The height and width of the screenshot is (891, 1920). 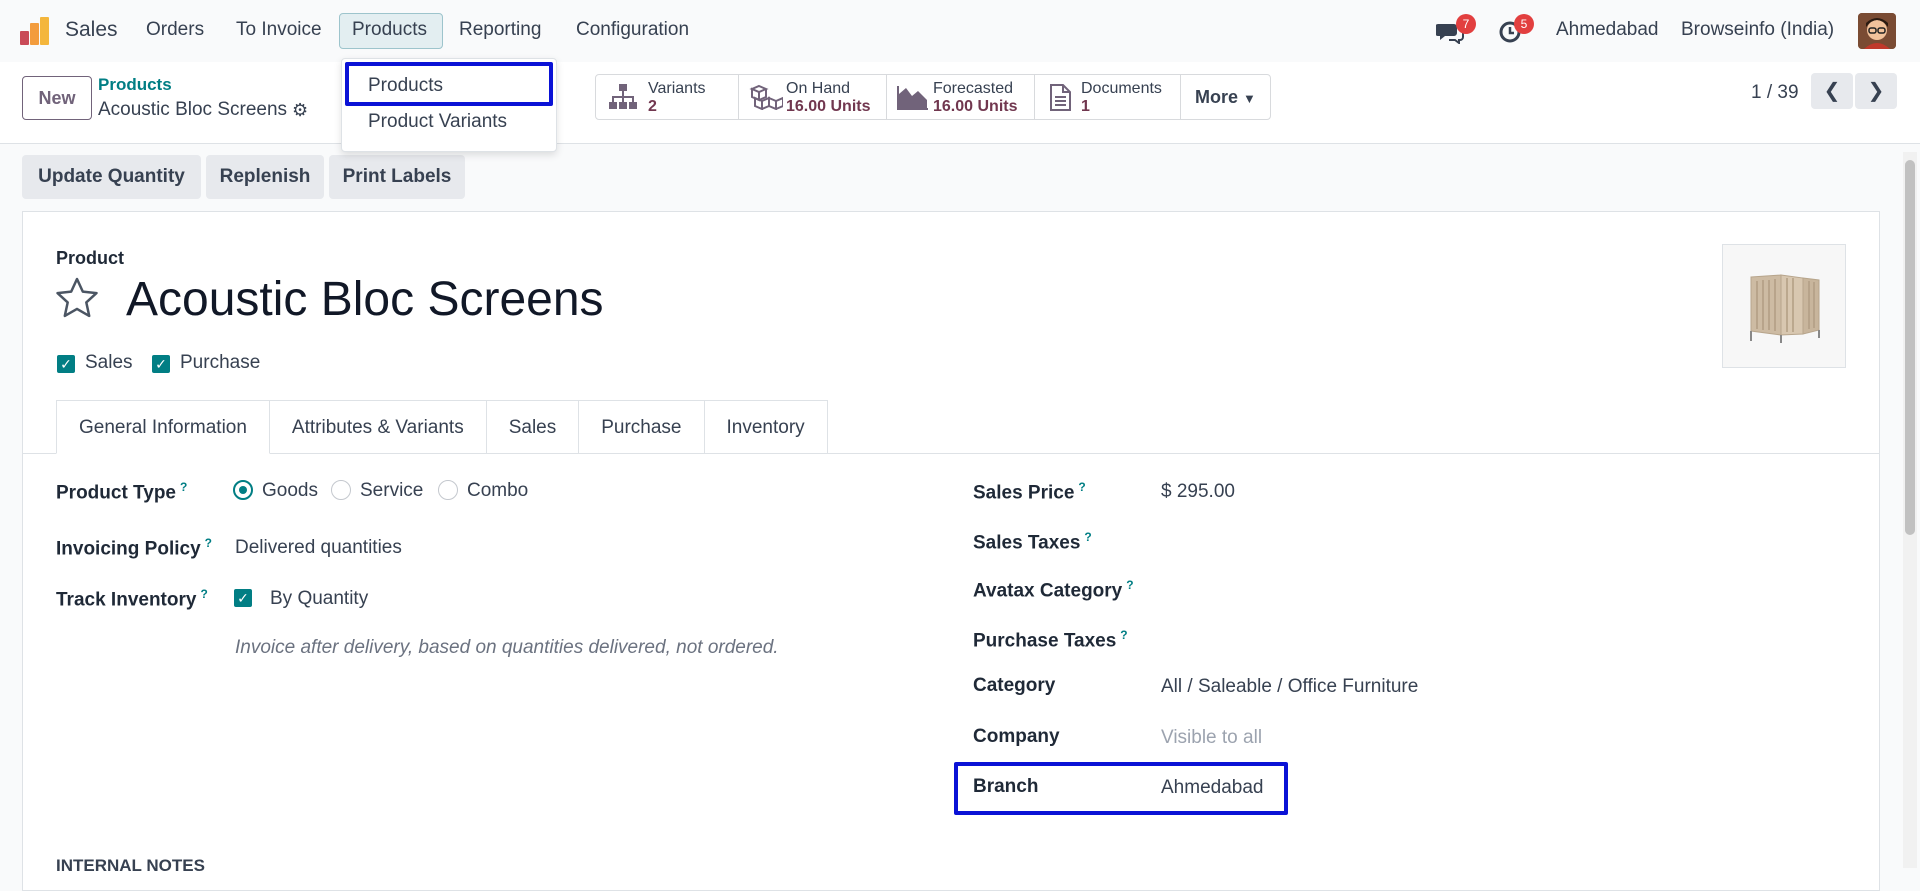 I want to click on menu-reporting: Reporting, so click(x=500, y=30).